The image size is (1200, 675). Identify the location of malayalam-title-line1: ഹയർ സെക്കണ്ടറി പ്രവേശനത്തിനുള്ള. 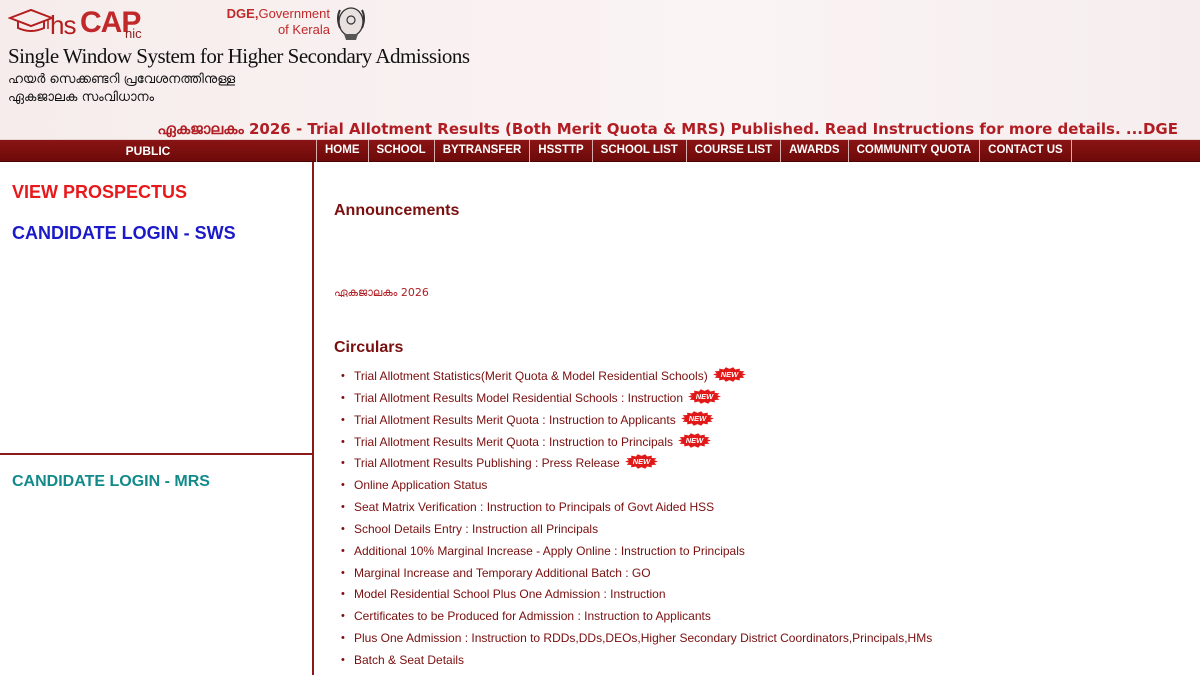
(122, 79).